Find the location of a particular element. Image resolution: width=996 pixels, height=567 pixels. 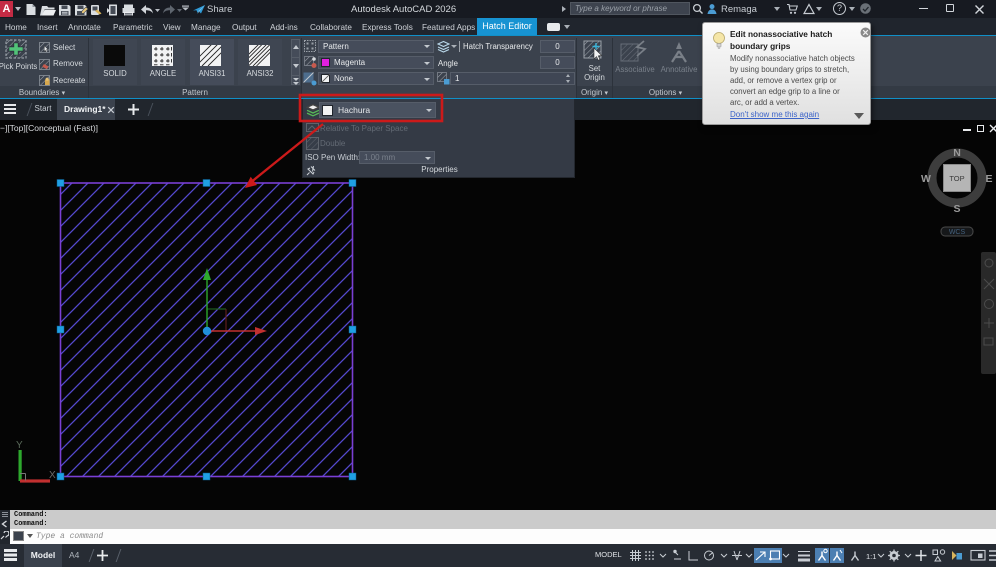

svg-text: WCS is located at coordinates (957, 232).